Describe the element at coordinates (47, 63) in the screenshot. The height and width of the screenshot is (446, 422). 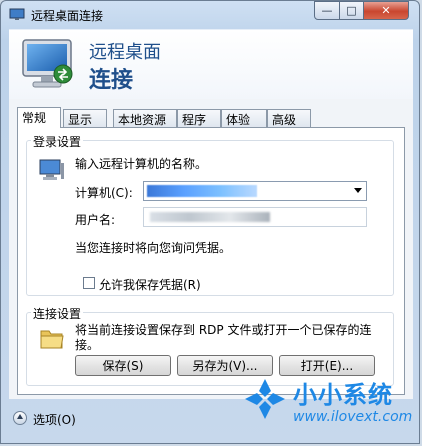
I see `remote-desktop-monitor-icon` at that location.